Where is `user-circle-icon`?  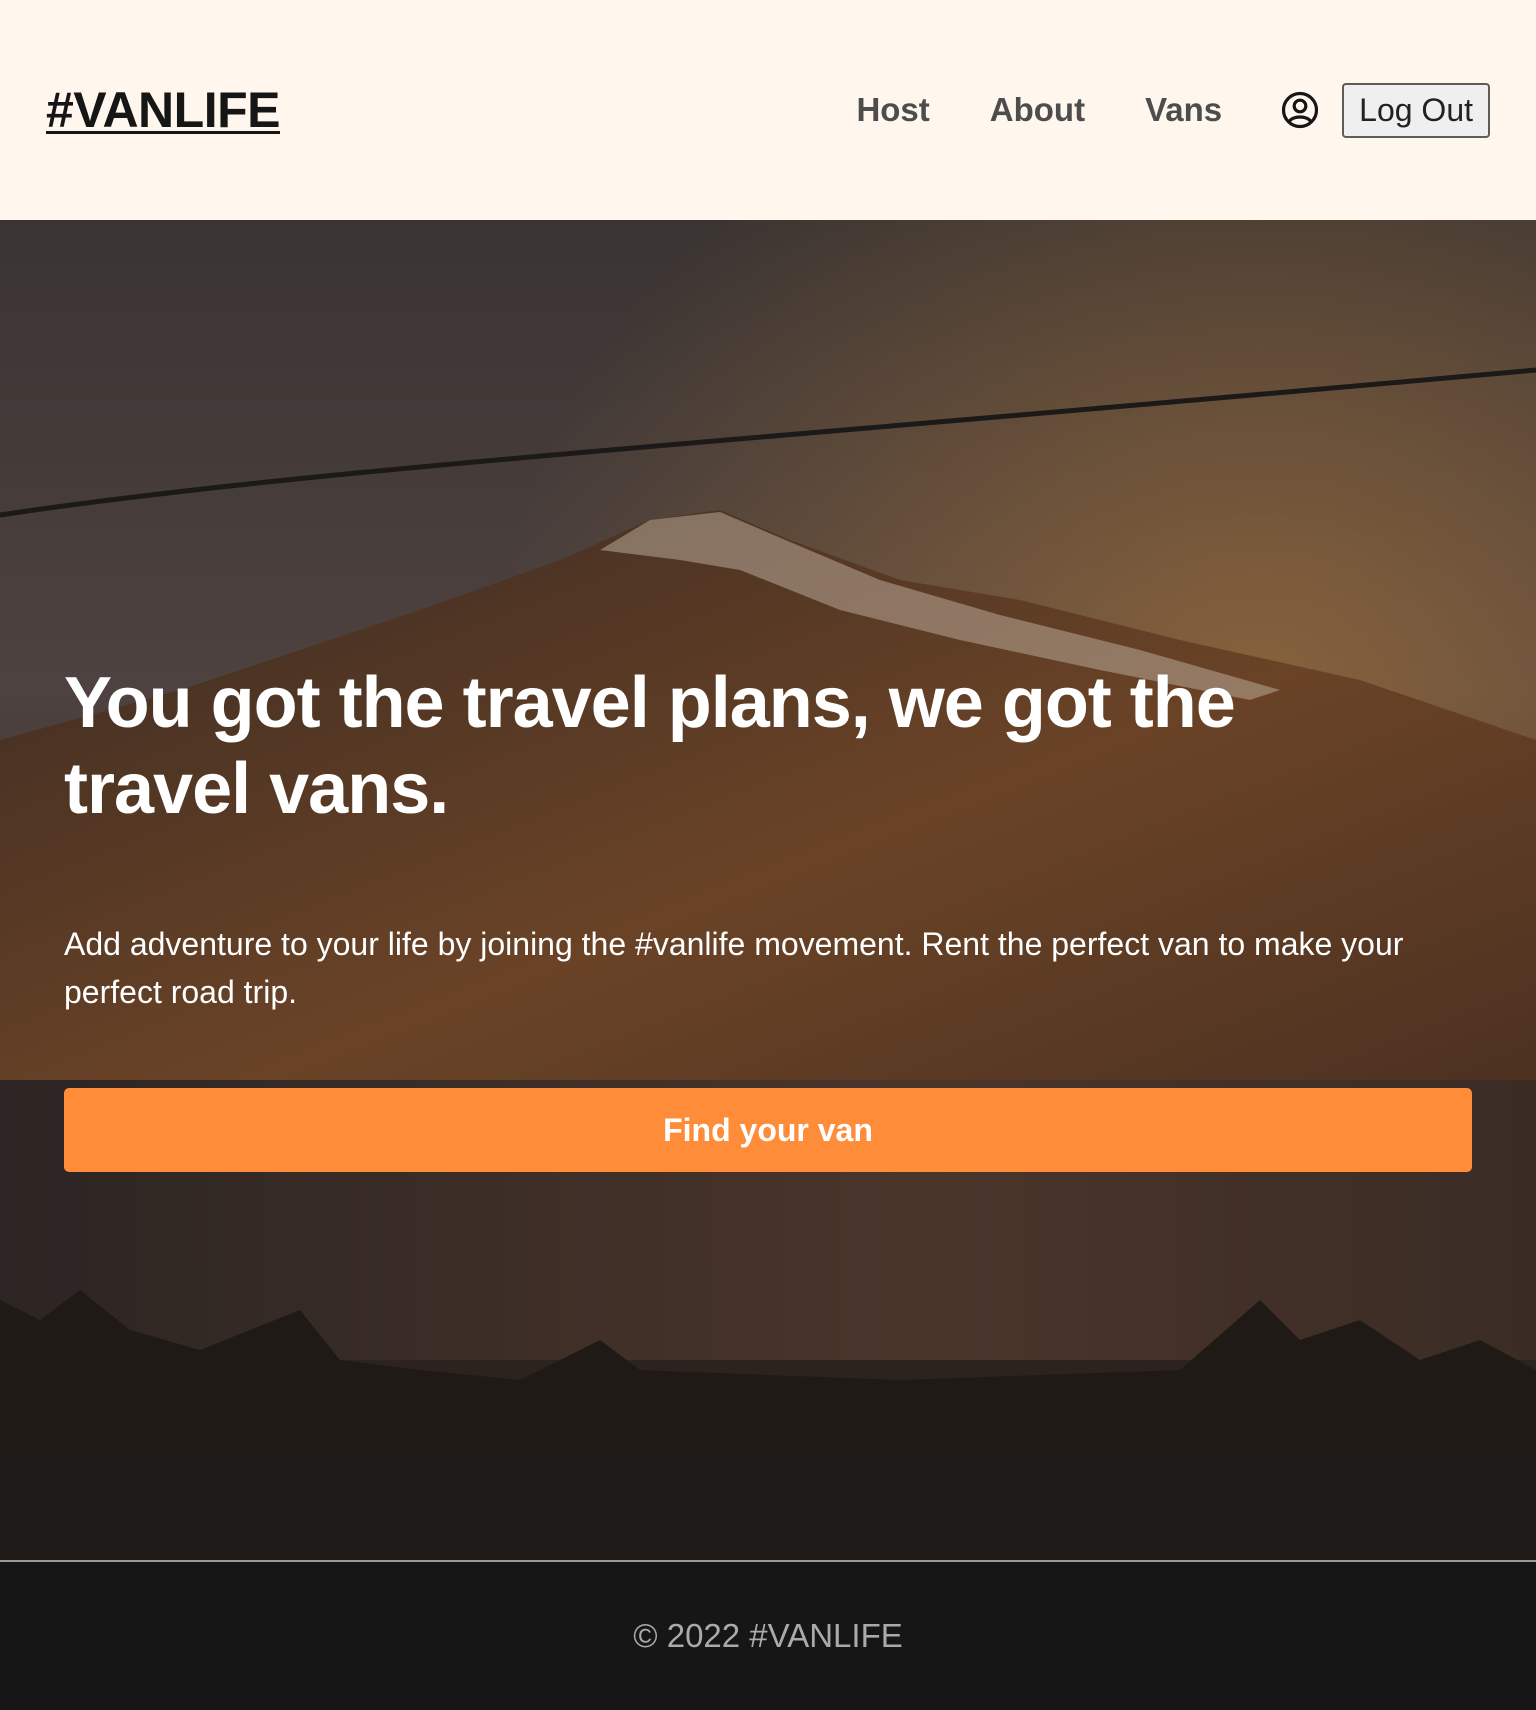
user-circle-icon is located at coordinates (1300, 110).